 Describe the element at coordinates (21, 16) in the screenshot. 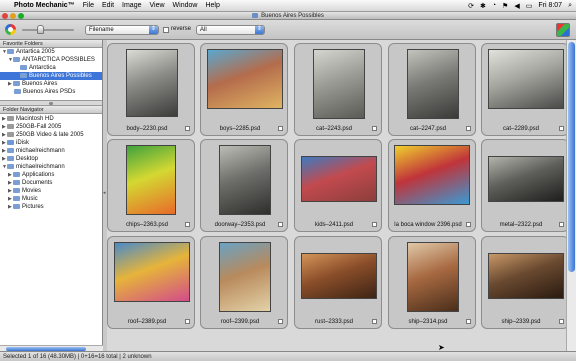

I see `zoom-icon` at that location.